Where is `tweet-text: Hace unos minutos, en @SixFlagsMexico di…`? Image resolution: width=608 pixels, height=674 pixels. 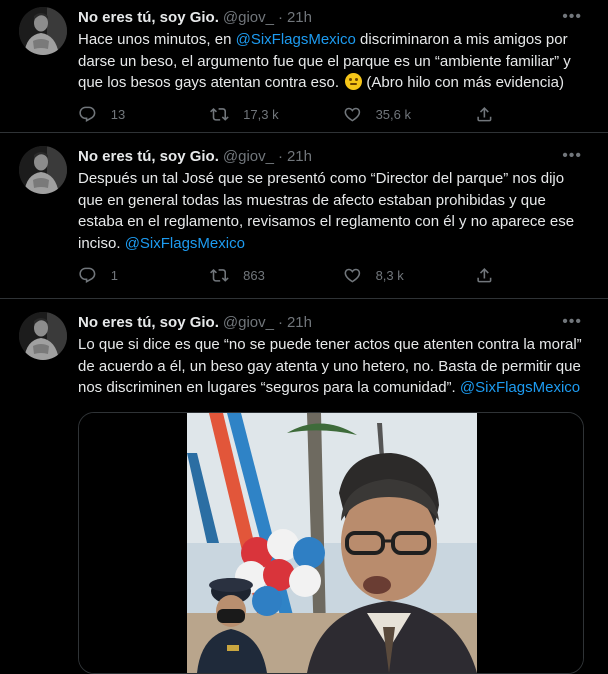
tweet-text: Hace unos minutos, en @SixFlagsMexico di… is located at coordinates (324, 61).